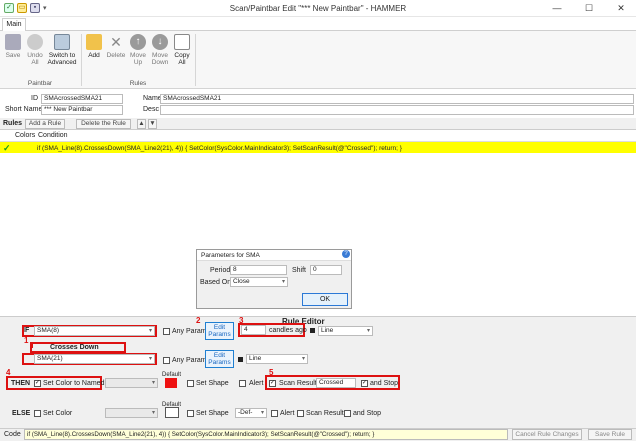  What do you see at coordinates (58, 413) in the screenshot?
I see `else-set-color-label: Set Color` at bounding box center [58, 413].